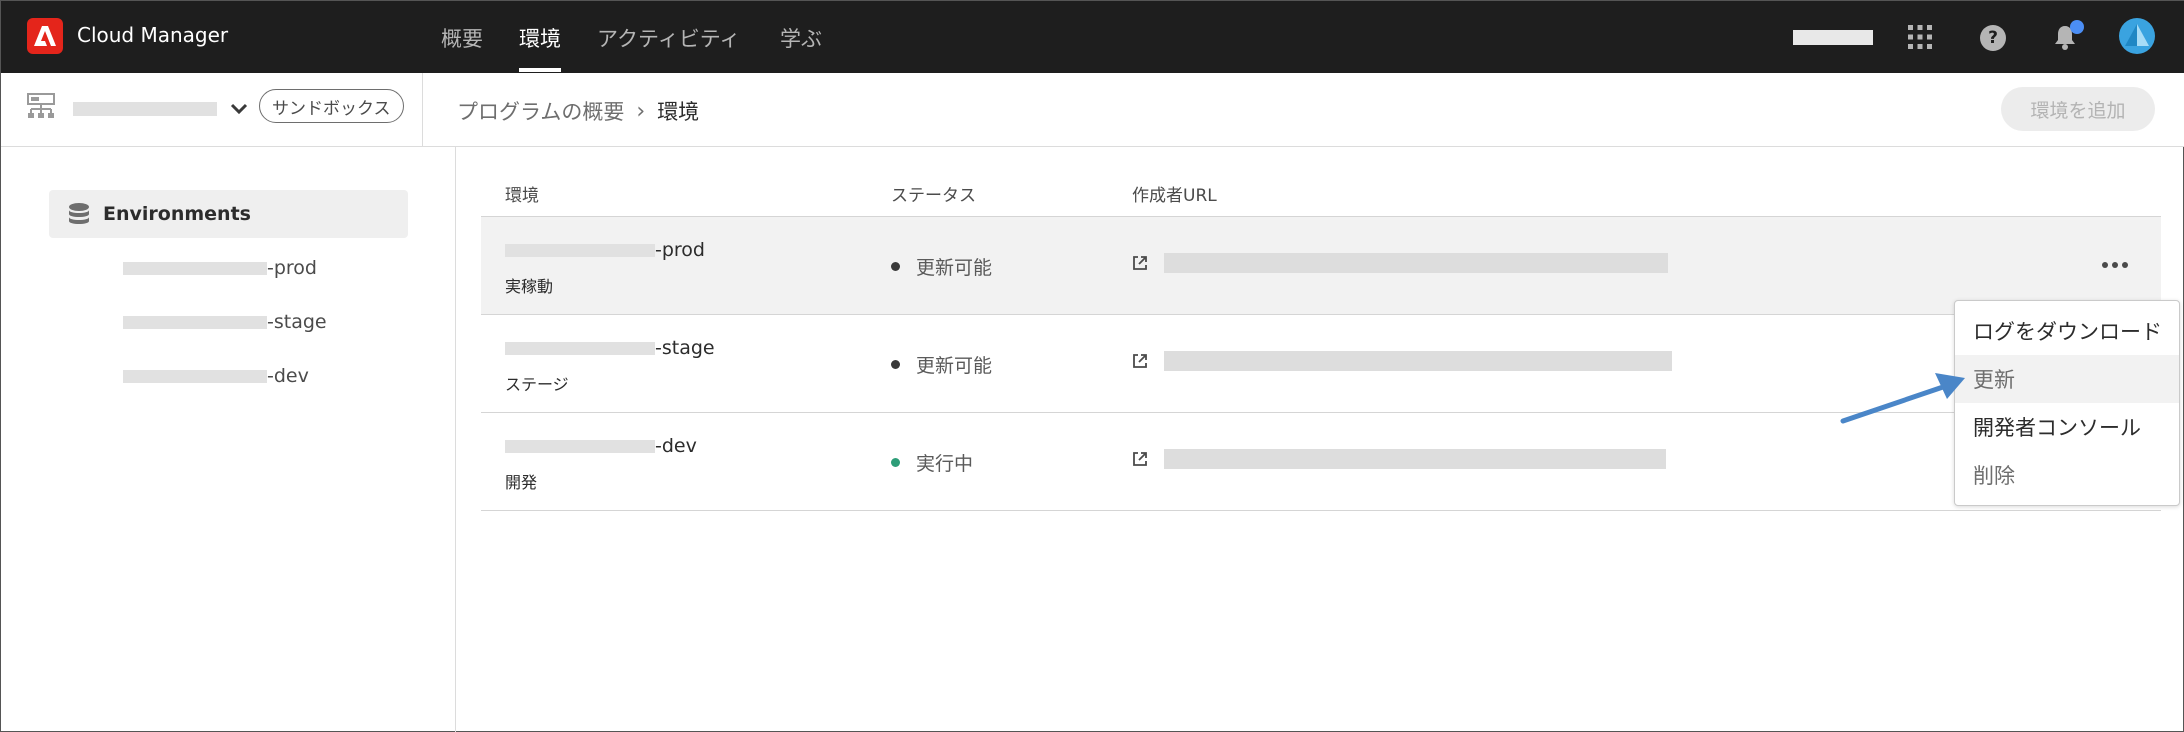 The width and height of the screenshot is (2184, 732). What do you see at coordinates (529, 286) in the screenshot?
I see `env-type: 実稼動` at bounding box center [529, 286].